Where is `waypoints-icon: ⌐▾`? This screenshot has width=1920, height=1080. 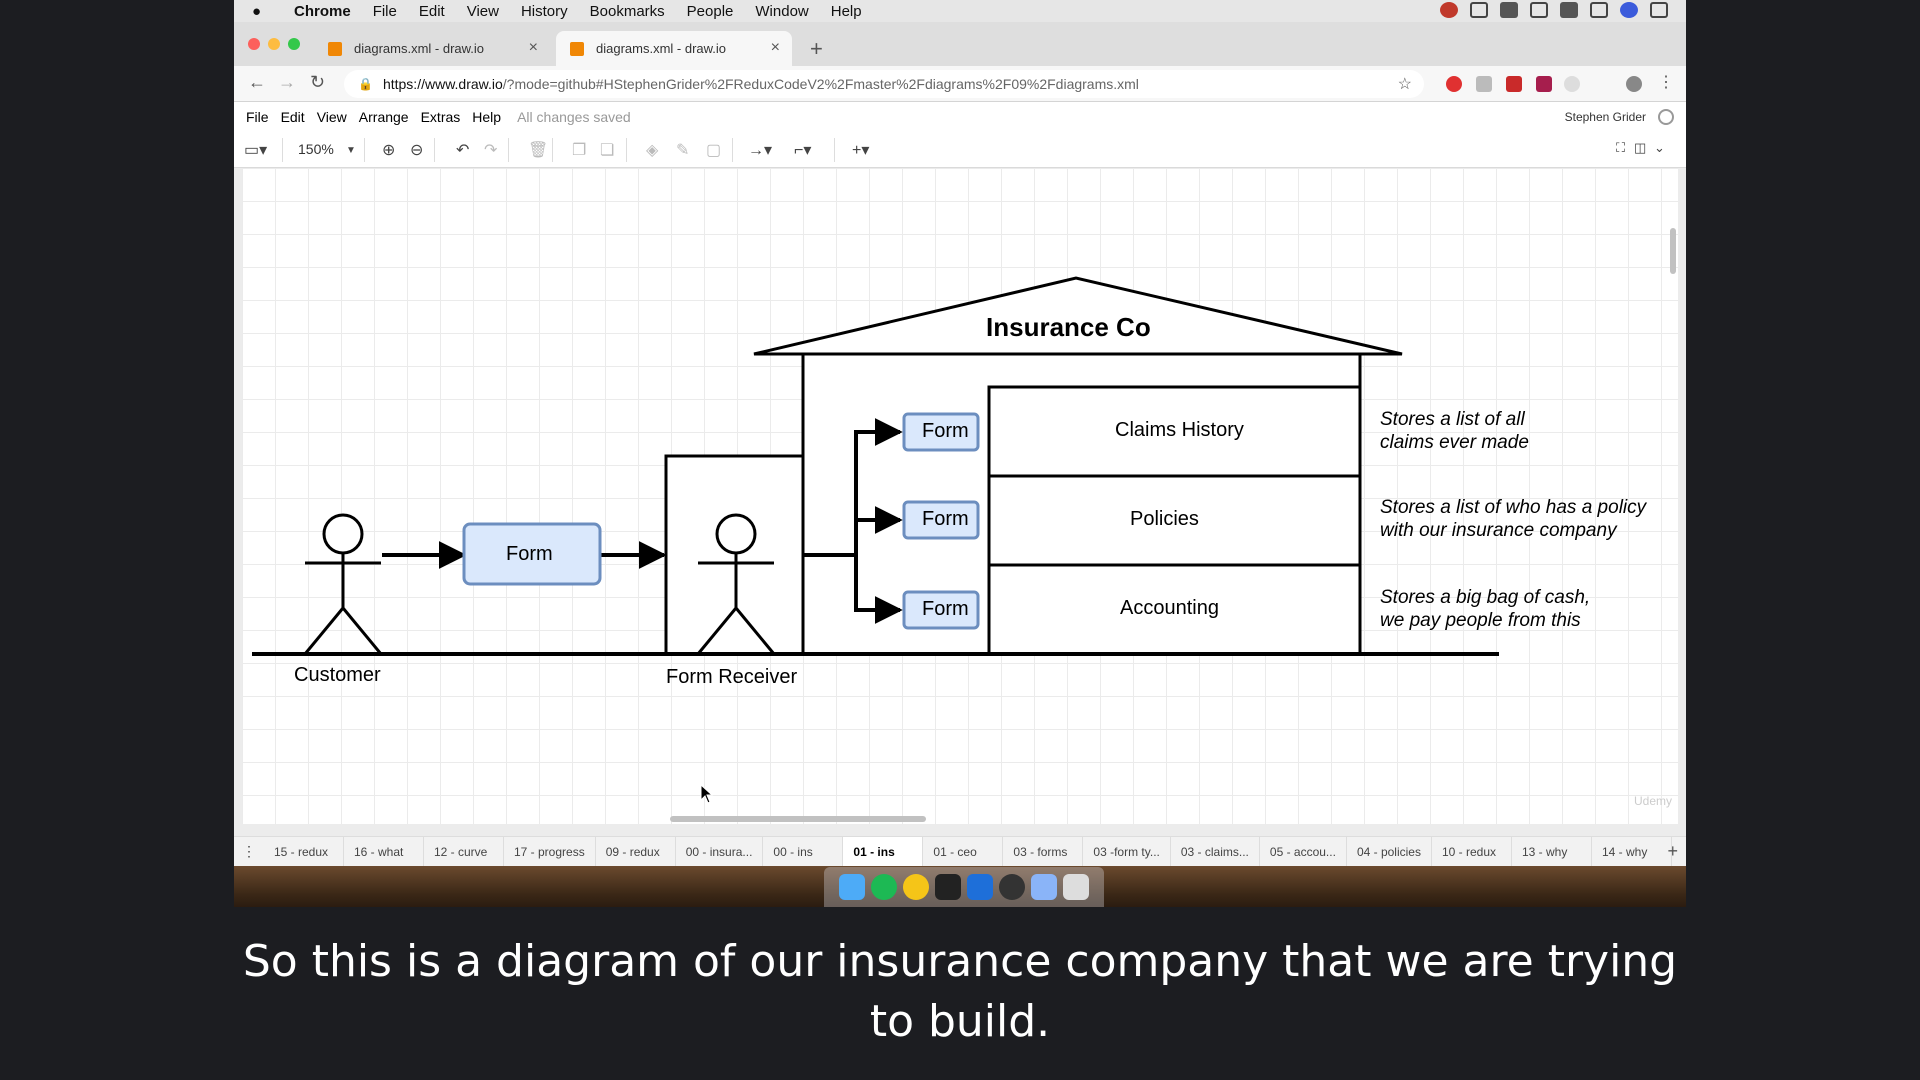
waypoints-icon: ⌐▾ is located at coordinates (802, 150).